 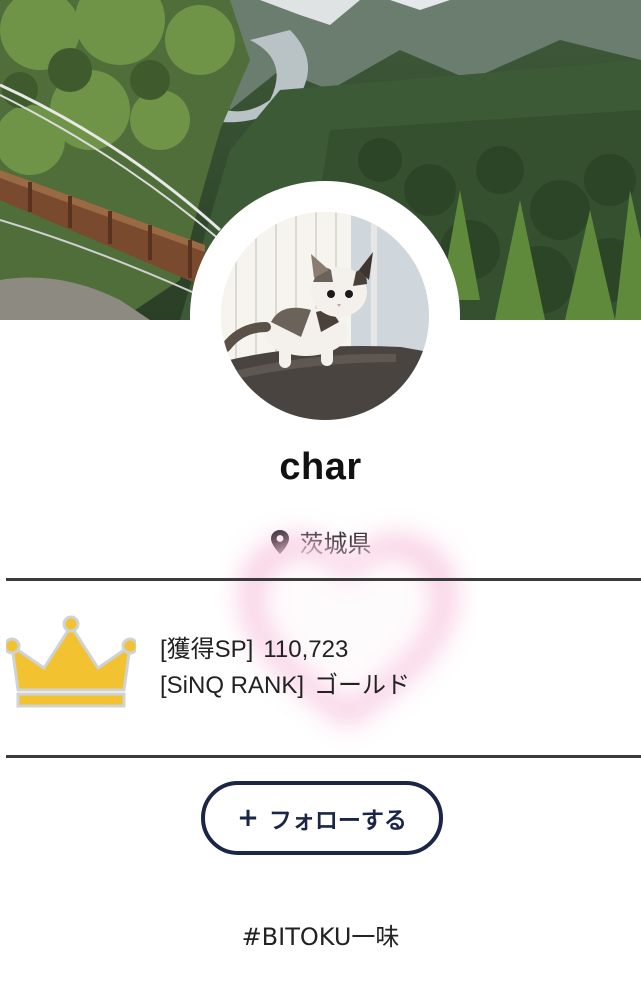 I want to click on points-line: [獲得SP] 110,723, so click(x=285, y=650).